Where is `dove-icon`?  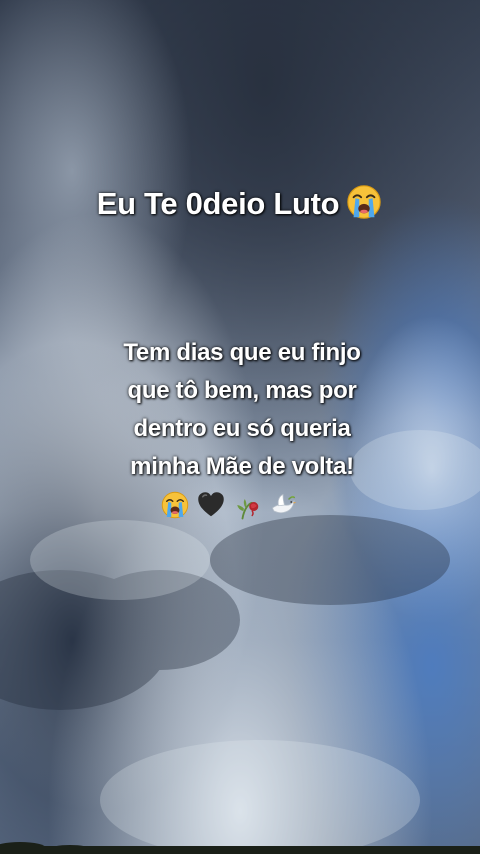 dove-icon is located at coordinates (283, 505).